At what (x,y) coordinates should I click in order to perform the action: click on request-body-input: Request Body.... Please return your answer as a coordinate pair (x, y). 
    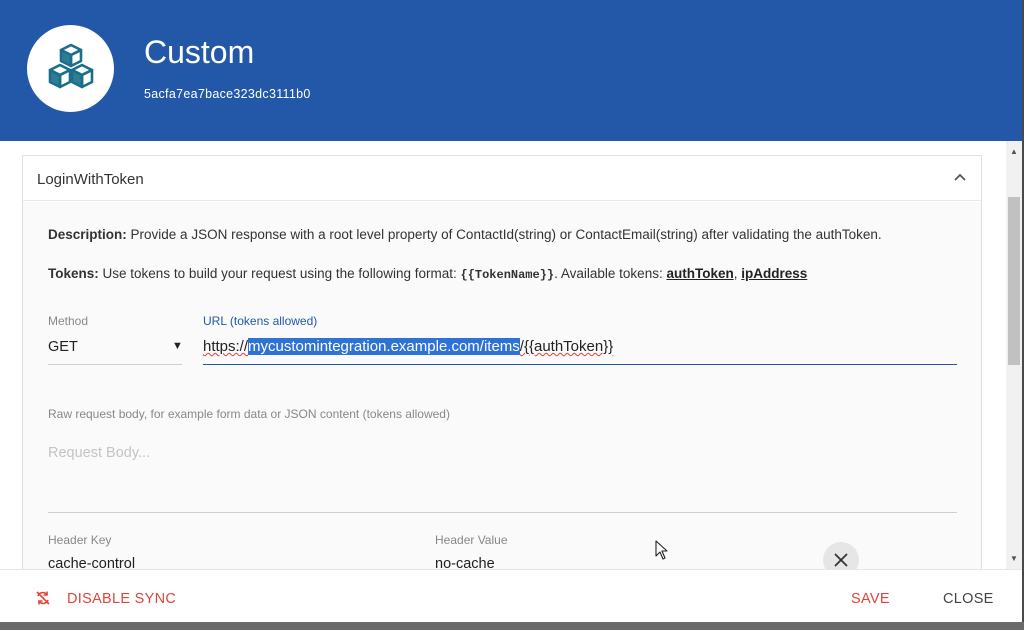
    Looking at the image, I should click on (502, 475).